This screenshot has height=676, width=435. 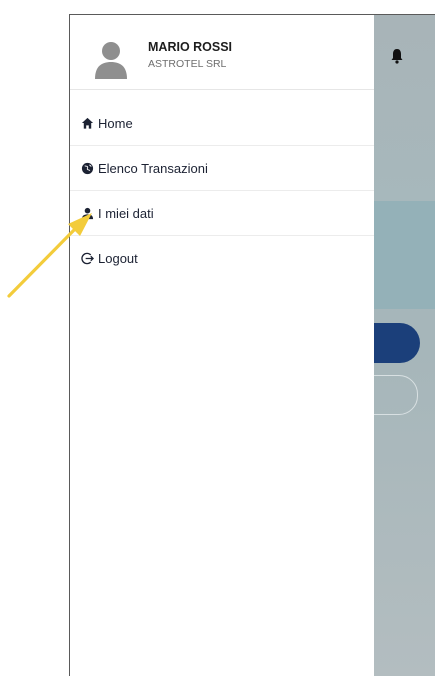 What do you see at coordinates (397, 56) in the screenshot?
I see `bell-icon` at bounding box center [397, 56].